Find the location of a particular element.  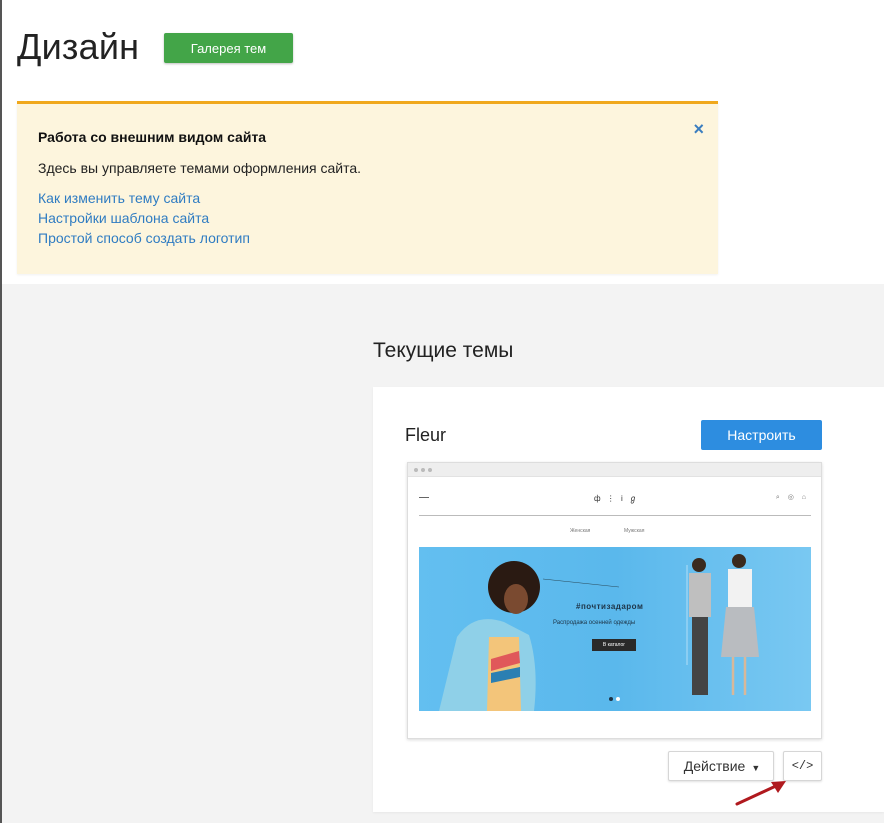

link-create-logo: Простой способ создать логотип is located at coordinates (144, 238).